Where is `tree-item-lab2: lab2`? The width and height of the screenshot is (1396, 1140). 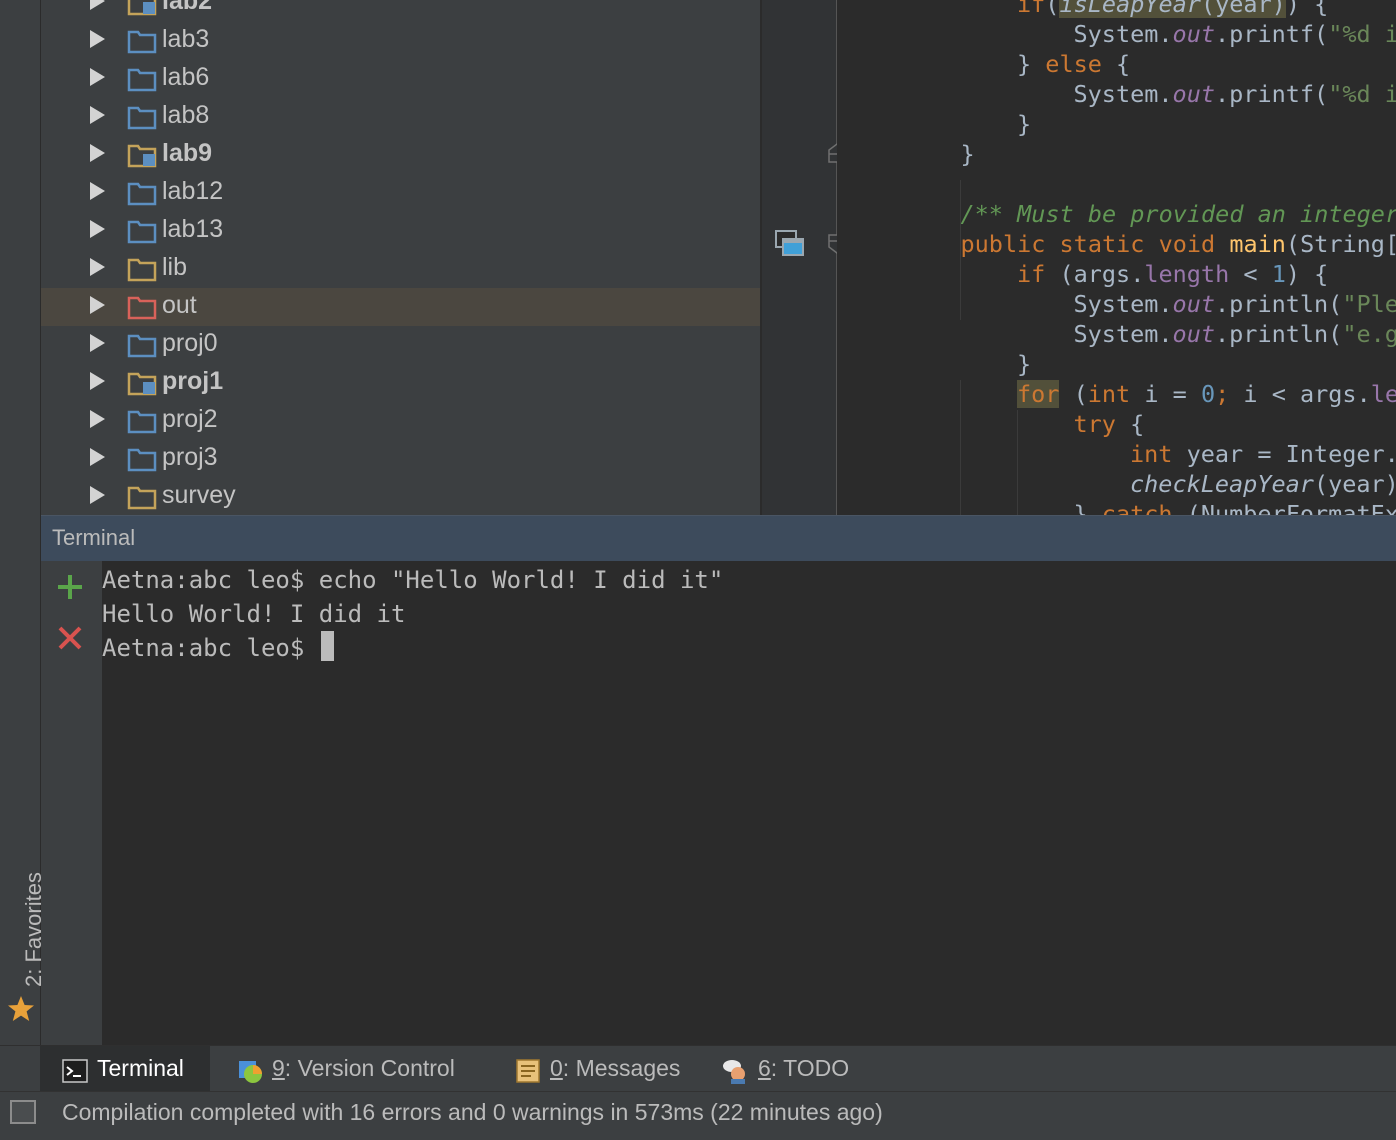 tree-item-lab2: lab2 is located at coordinates (400, 11).